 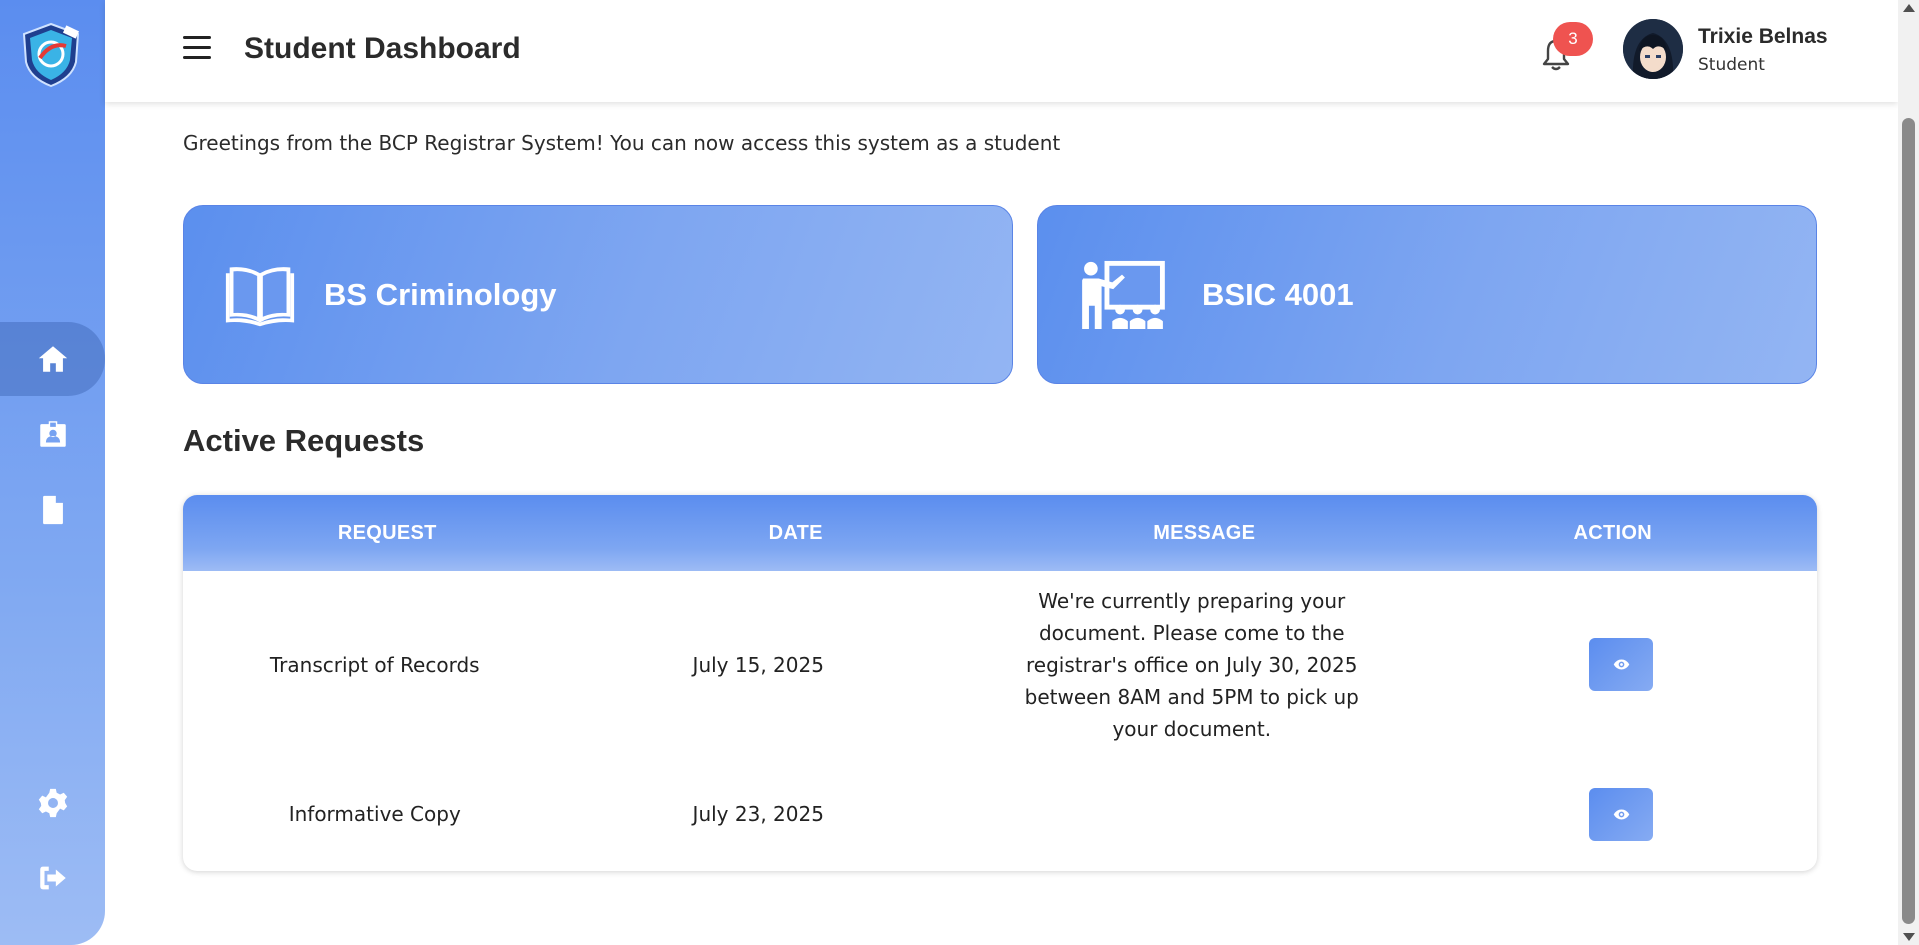 I want to click on table-row: Informative Copy July 23, 2025, so click(x=1000, y=814).